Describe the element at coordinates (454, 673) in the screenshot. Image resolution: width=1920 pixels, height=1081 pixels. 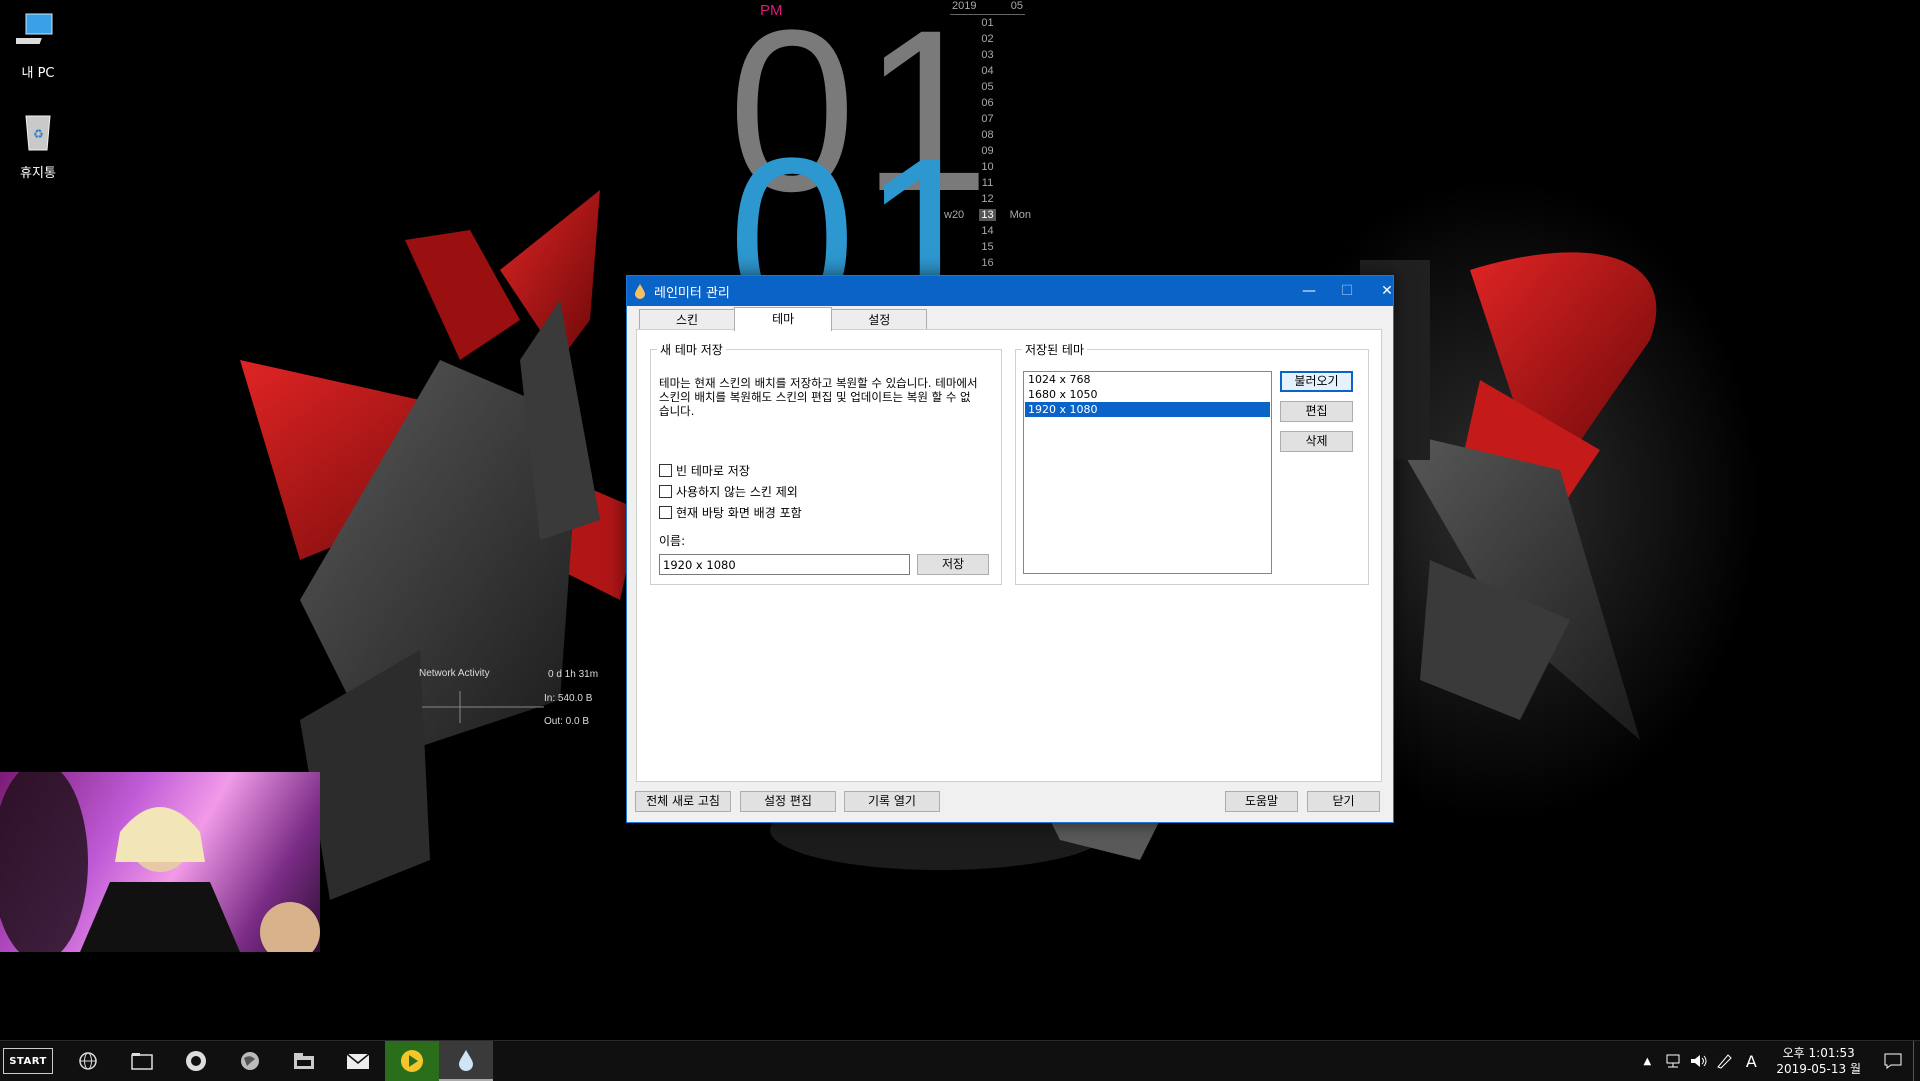
I see `network-title: Network Activity` at that location.